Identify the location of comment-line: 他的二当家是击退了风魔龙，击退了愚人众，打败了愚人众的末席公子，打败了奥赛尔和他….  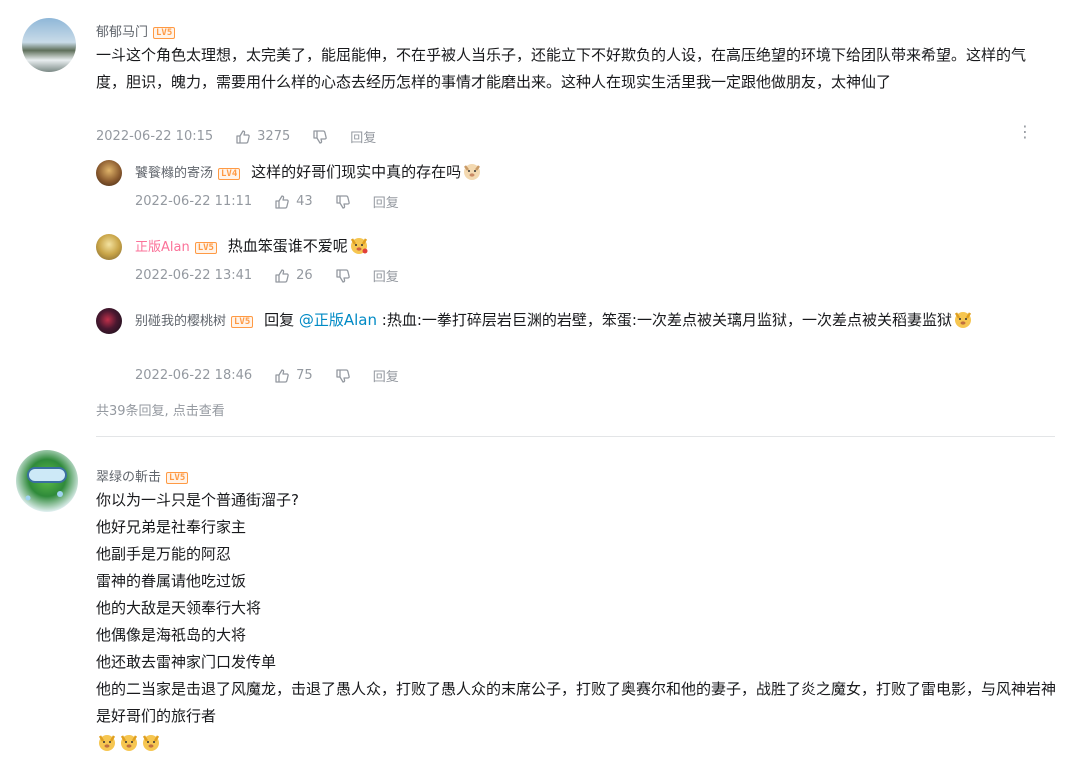
(576, 702).